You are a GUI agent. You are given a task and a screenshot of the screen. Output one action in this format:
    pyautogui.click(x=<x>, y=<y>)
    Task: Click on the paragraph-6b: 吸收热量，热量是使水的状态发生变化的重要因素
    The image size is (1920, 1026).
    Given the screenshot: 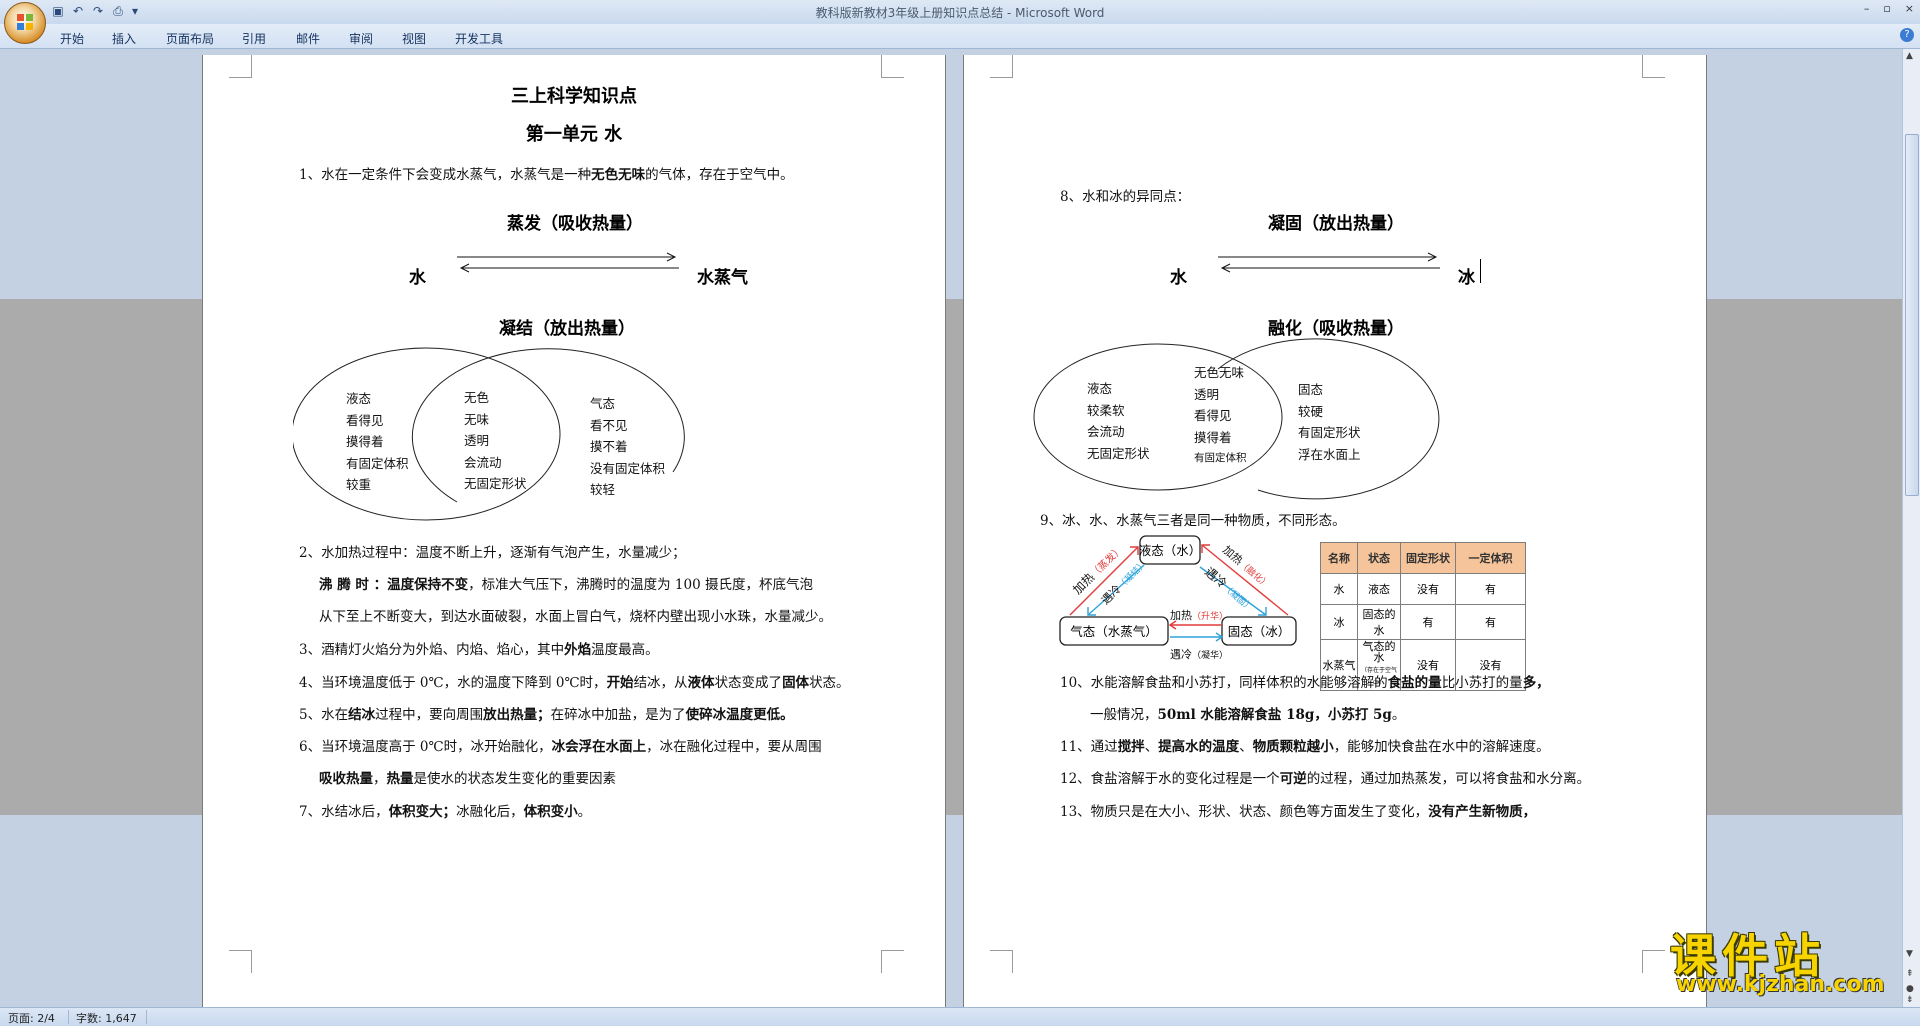 What is the action you would take?
    pyautogui.click(x=467, y=779)
    